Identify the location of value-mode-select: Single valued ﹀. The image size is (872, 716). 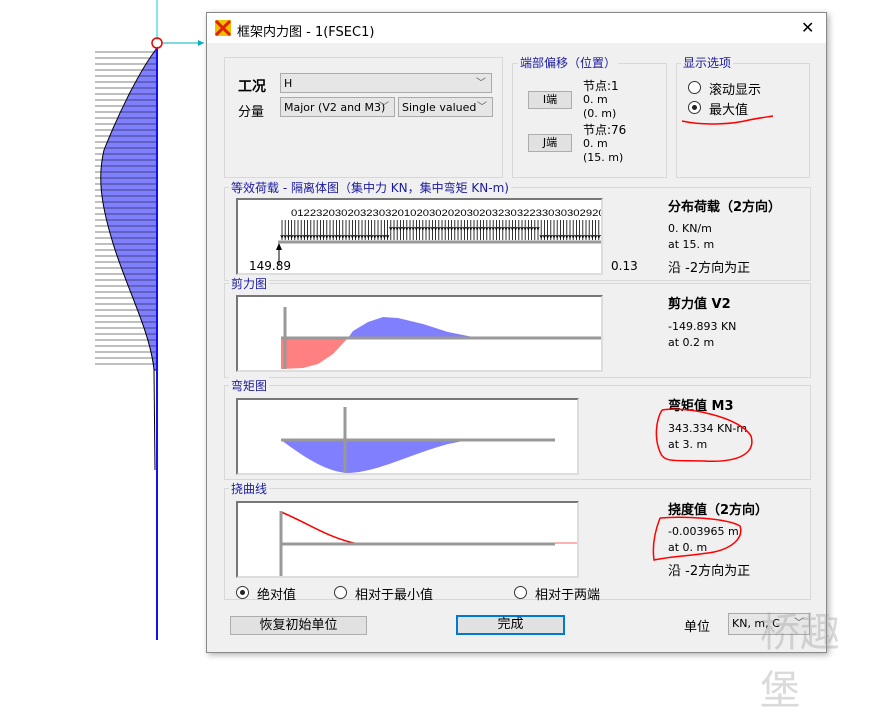
(445, 107).